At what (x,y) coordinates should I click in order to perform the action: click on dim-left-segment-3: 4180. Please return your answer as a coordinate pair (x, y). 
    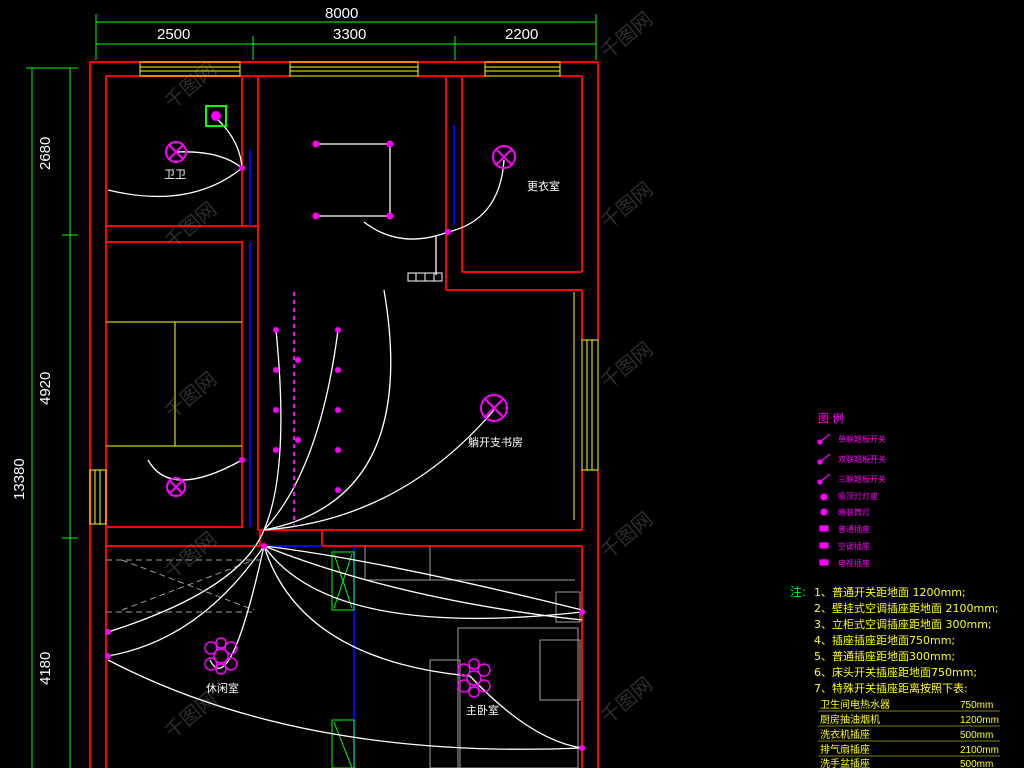
    Looking at the image, I should click on (45, 668).